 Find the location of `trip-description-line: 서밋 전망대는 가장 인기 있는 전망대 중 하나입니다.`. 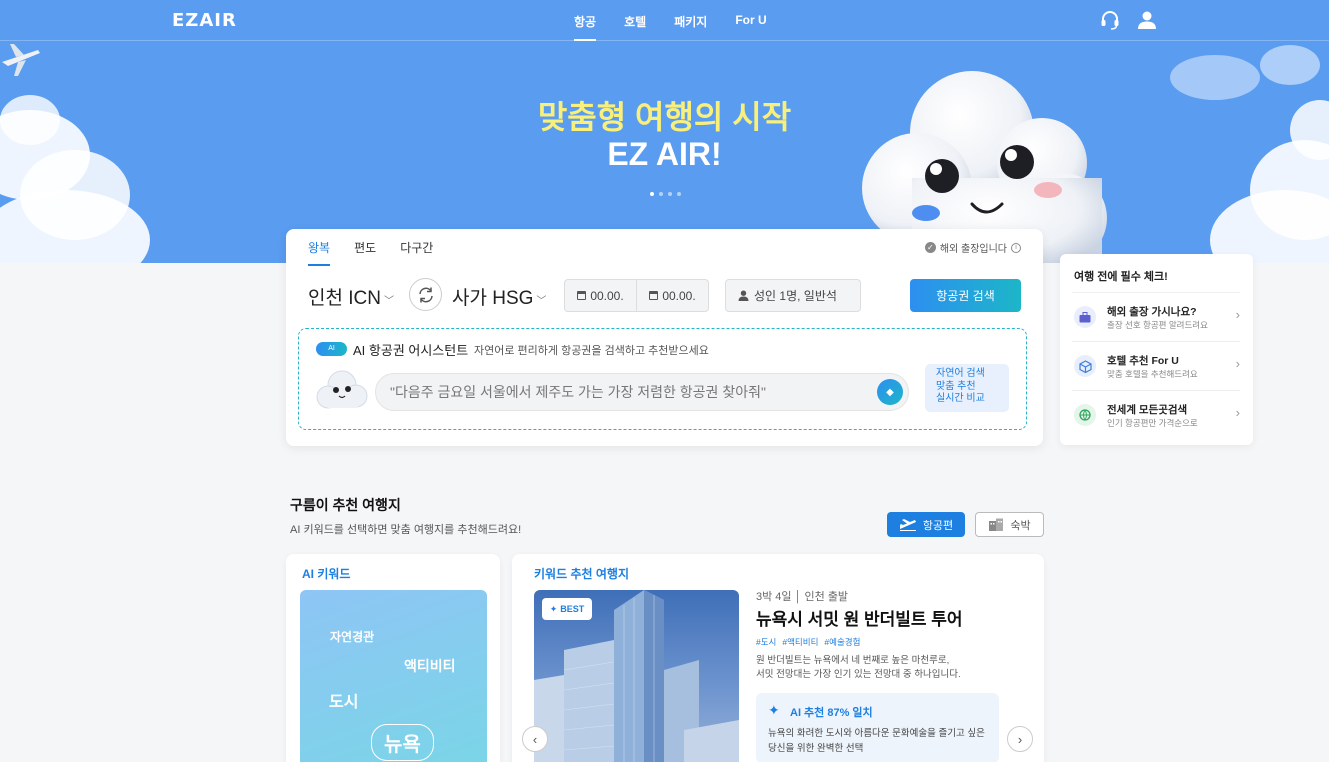

trip-description-line: 서밋 전망대는 가장 인기 있는 전망대 중 하나입니다. is located at coordinates (858, 674).